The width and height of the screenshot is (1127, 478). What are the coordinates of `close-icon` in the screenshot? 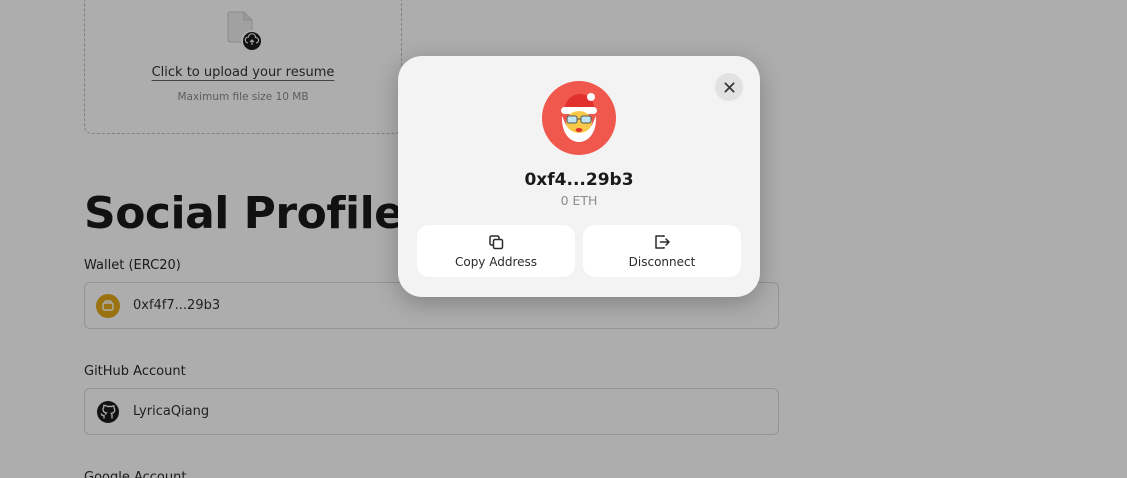 It's located at (729, 87).